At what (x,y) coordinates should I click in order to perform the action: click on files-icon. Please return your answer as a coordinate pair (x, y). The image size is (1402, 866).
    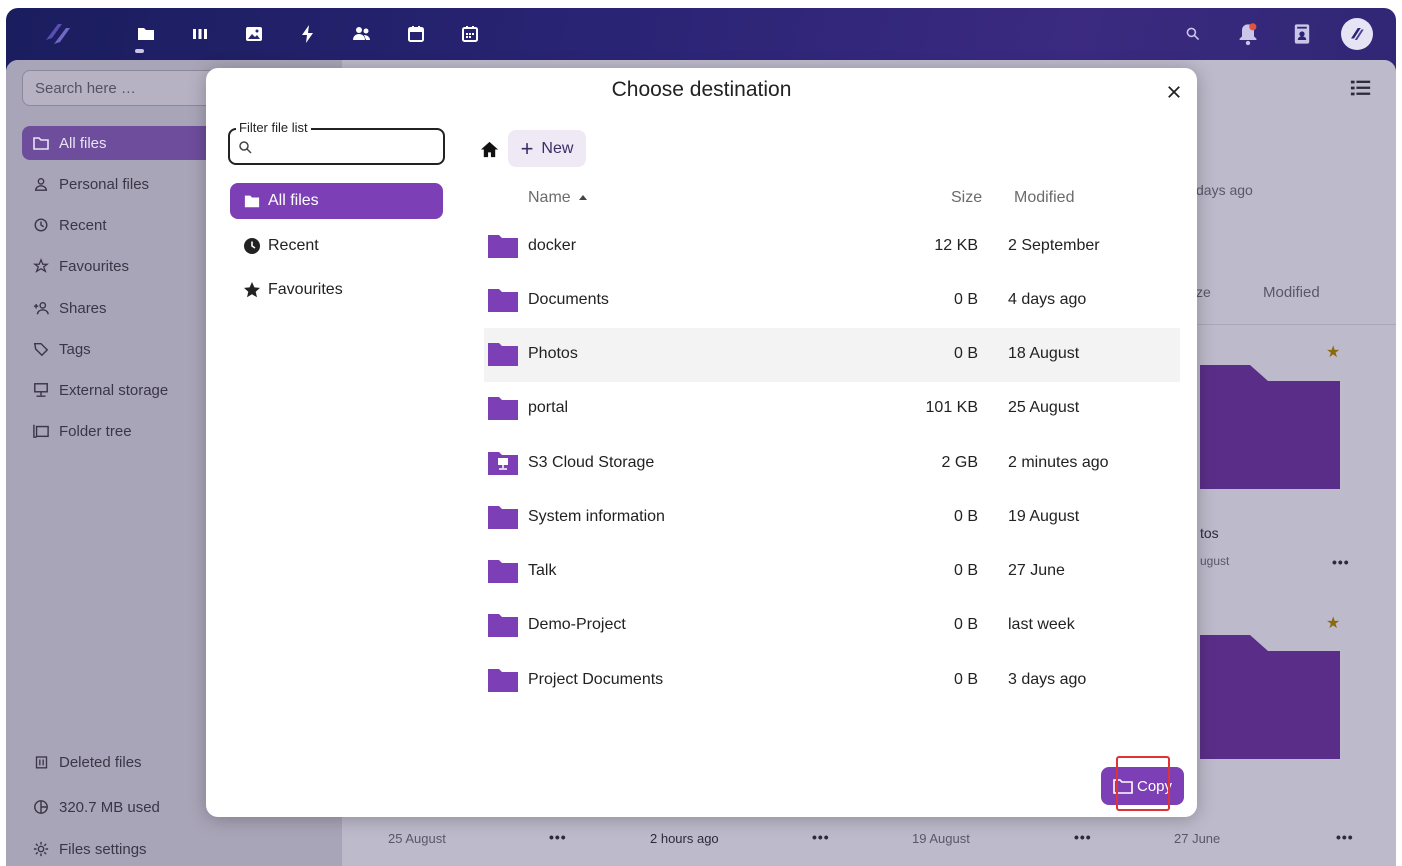
    Looking at the image, I should click on (146, 34).